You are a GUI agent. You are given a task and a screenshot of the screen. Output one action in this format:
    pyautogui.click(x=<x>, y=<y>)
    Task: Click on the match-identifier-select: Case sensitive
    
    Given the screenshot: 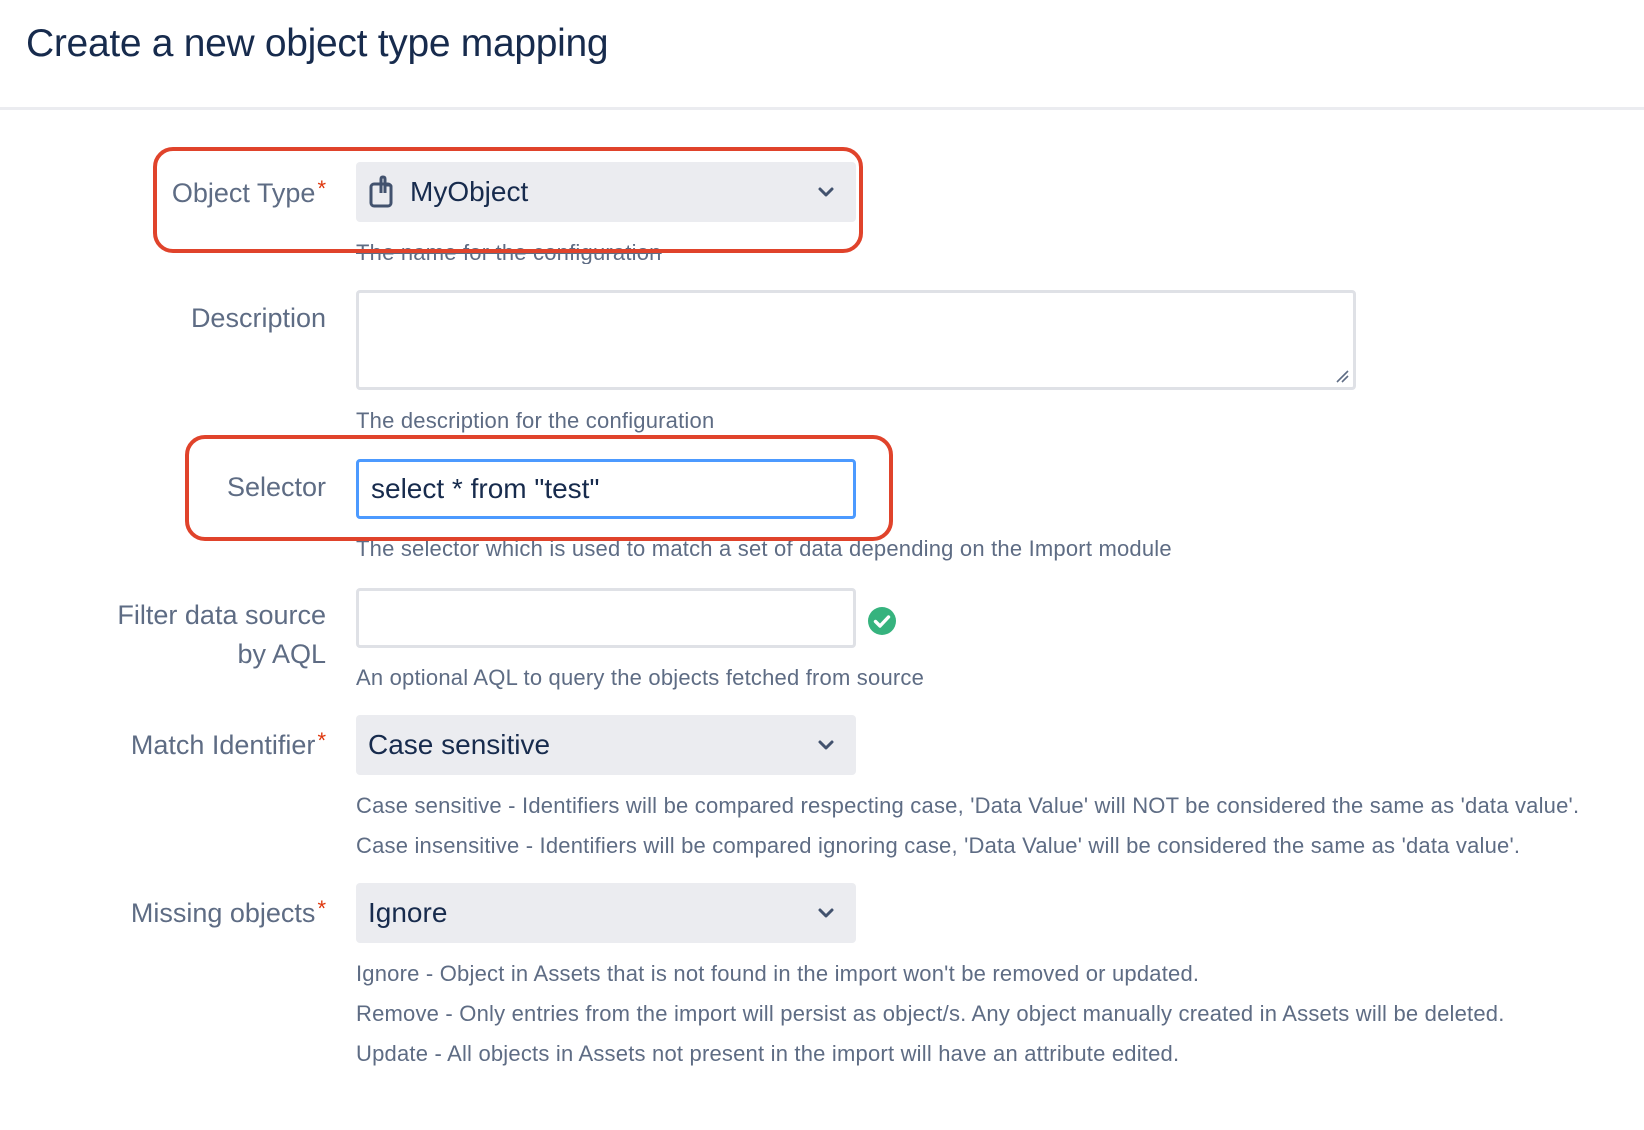 What is the action you would take?
    pyautogui.click(x=606, y=745)
    